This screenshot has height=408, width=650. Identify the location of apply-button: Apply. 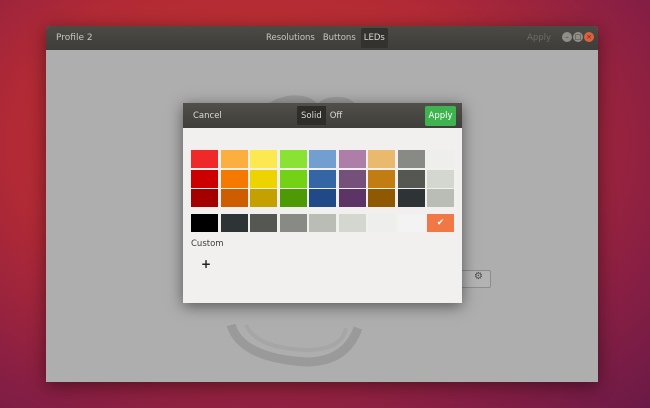
(440, 116).